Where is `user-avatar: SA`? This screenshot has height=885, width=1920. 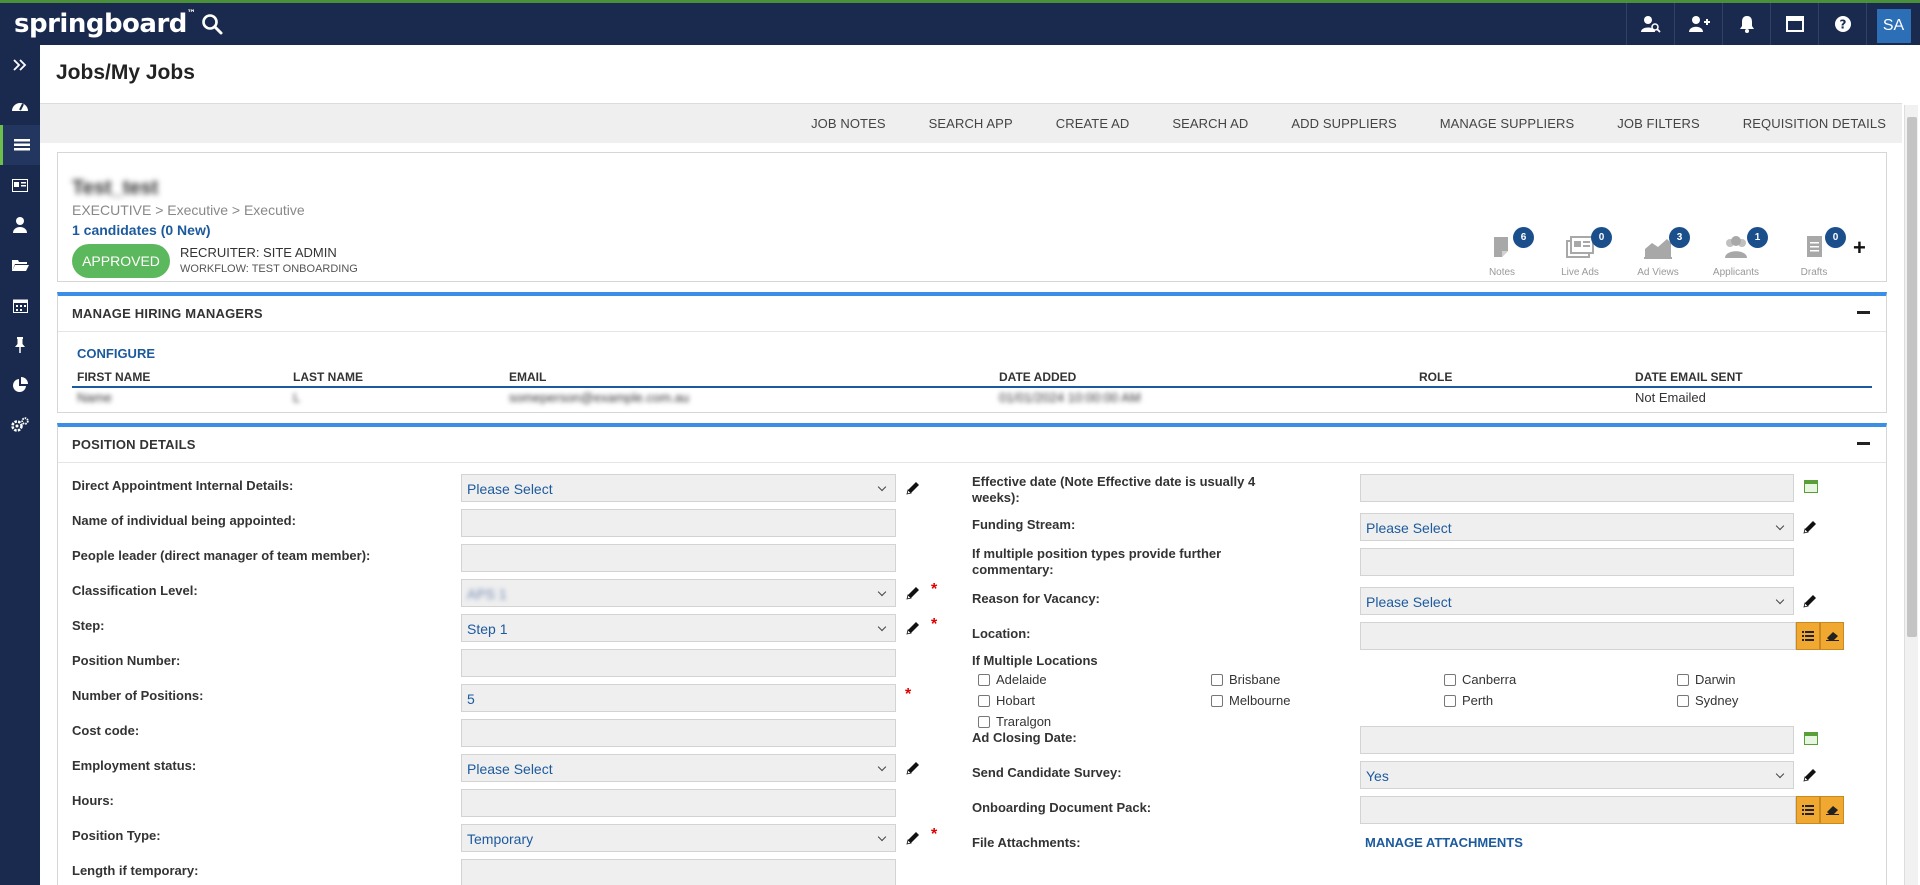 user-avatar: SA is located at coordinates (1893, 26).